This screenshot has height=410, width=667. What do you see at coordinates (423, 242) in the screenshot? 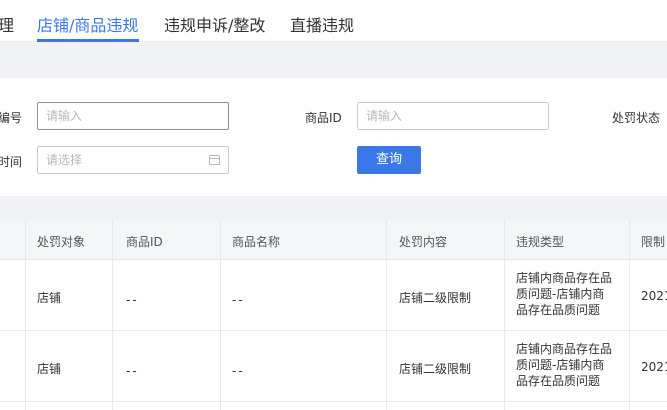
I see `column-header: 处罚内容` at bounding box center [423, 242].